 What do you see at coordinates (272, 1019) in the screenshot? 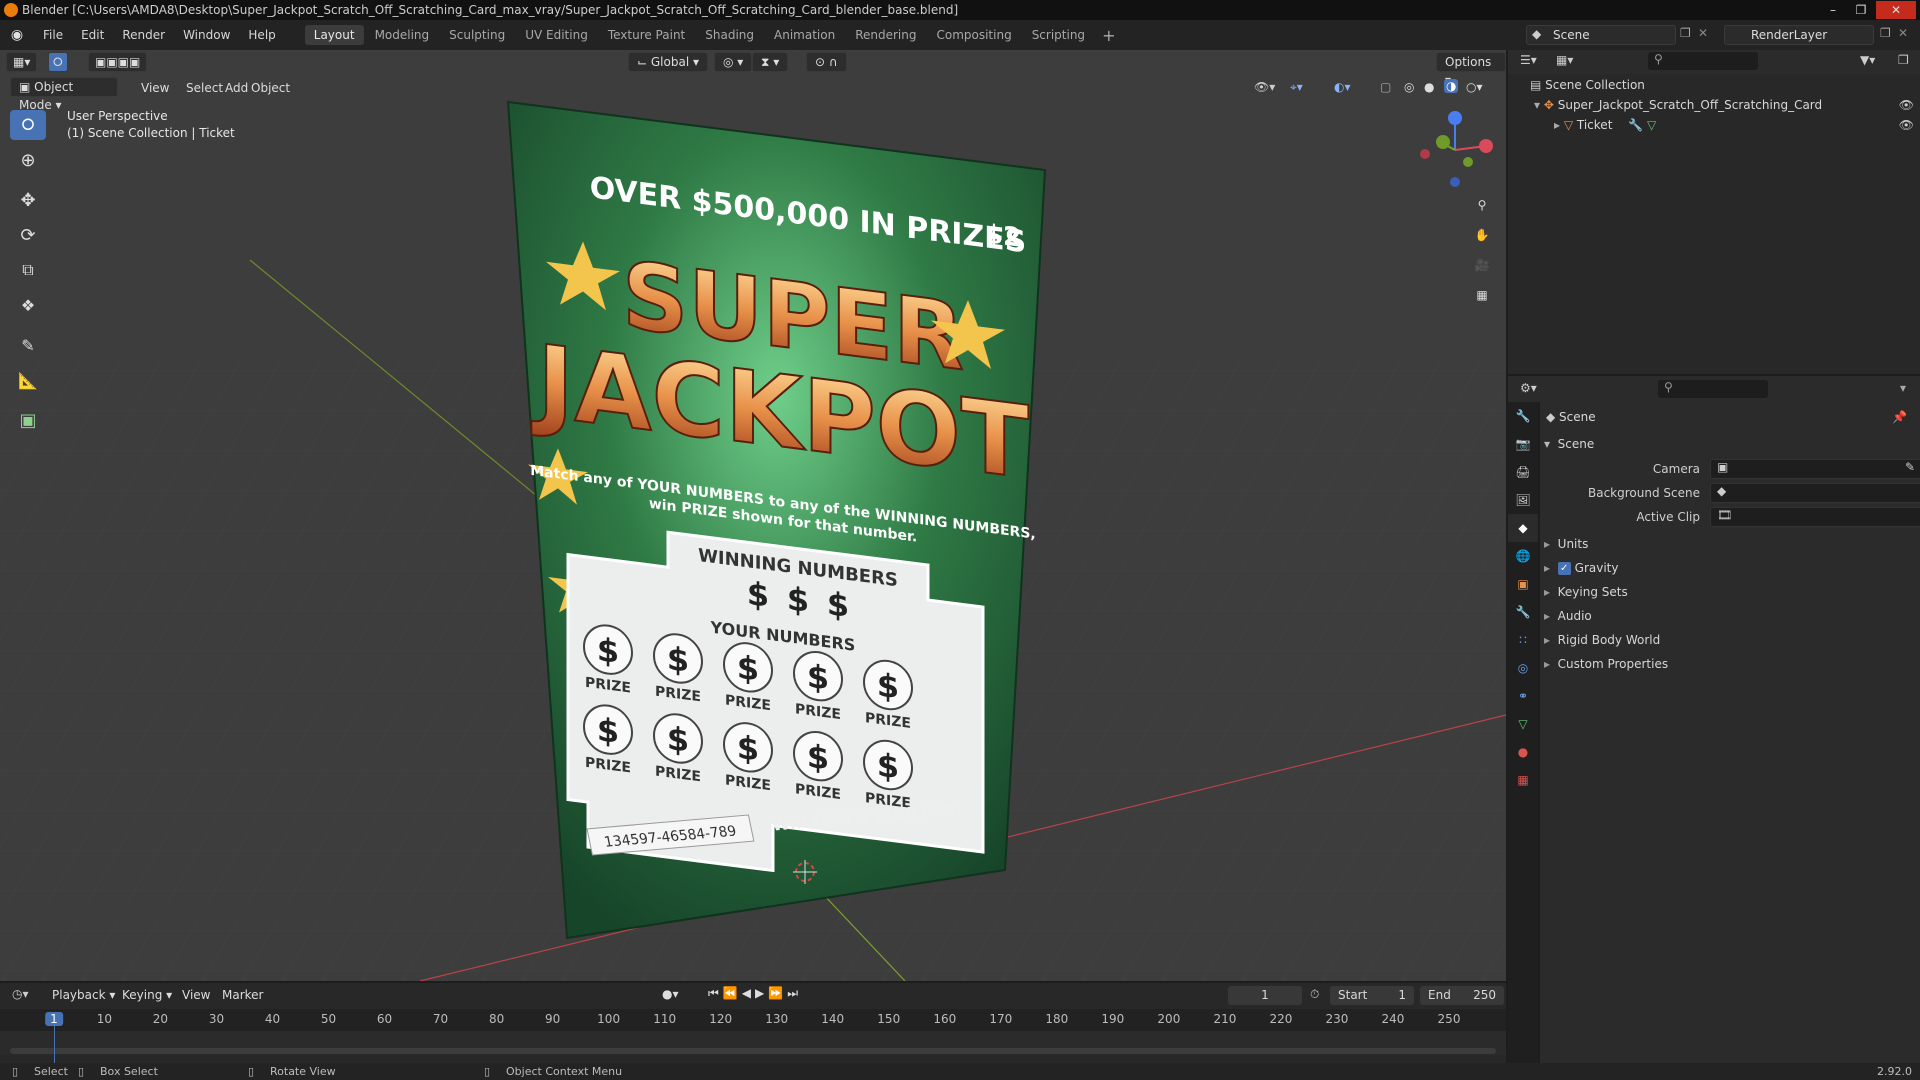
I see `frame-tick: 40` at bounding box center [272, 1019].